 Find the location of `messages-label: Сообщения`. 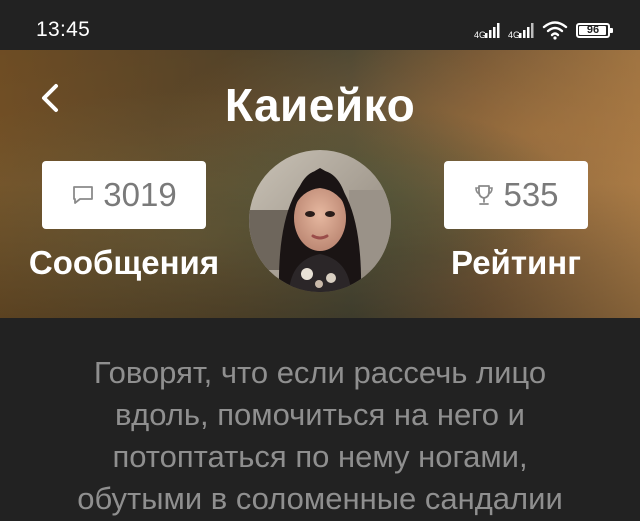

messages-label: Сообщения is located at coordinates (124, 262).